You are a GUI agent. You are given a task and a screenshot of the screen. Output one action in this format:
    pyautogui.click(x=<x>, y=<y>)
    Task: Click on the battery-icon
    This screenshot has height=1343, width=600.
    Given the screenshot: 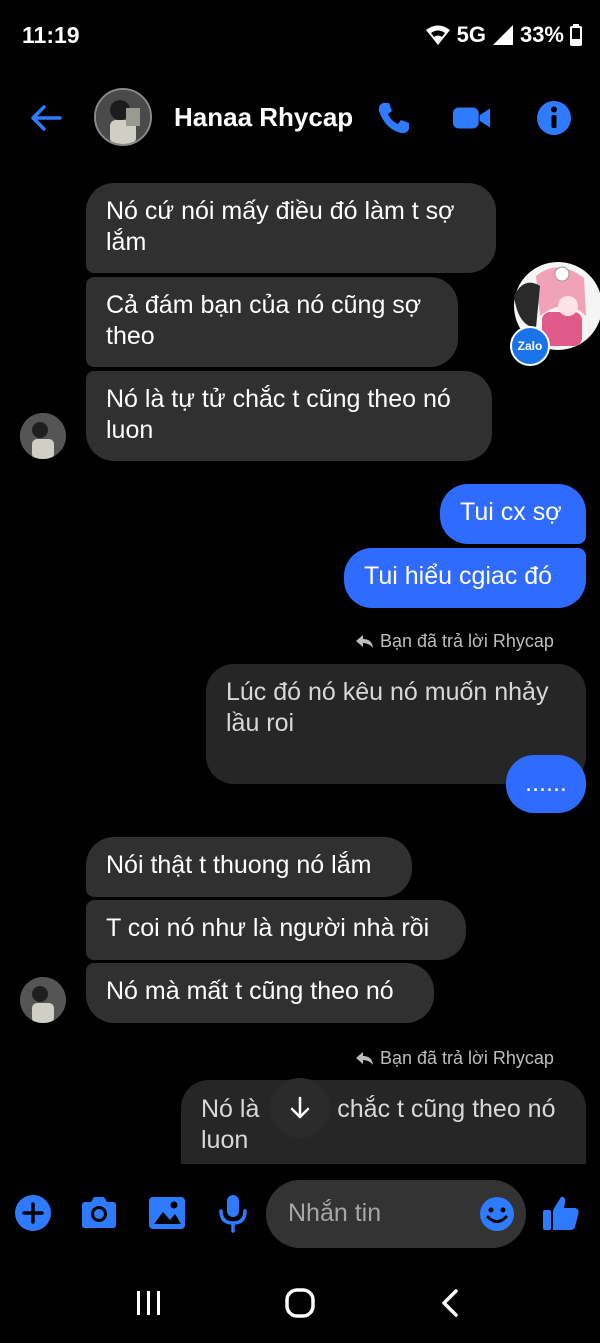 What is the action you would take?
    pyautogui.click(x=576, y=35)
    